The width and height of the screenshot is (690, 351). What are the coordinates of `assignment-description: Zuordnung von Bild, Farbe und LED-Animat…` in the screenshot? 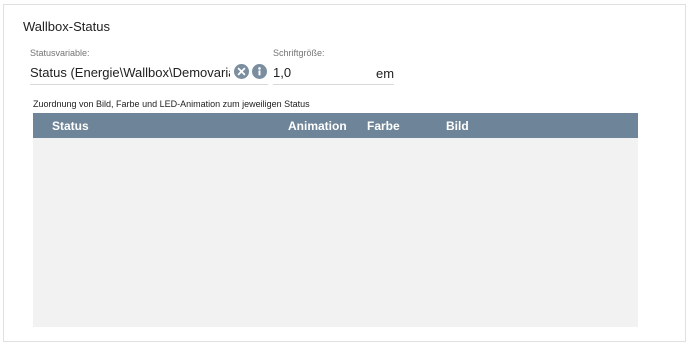 It's located at (171, 104).